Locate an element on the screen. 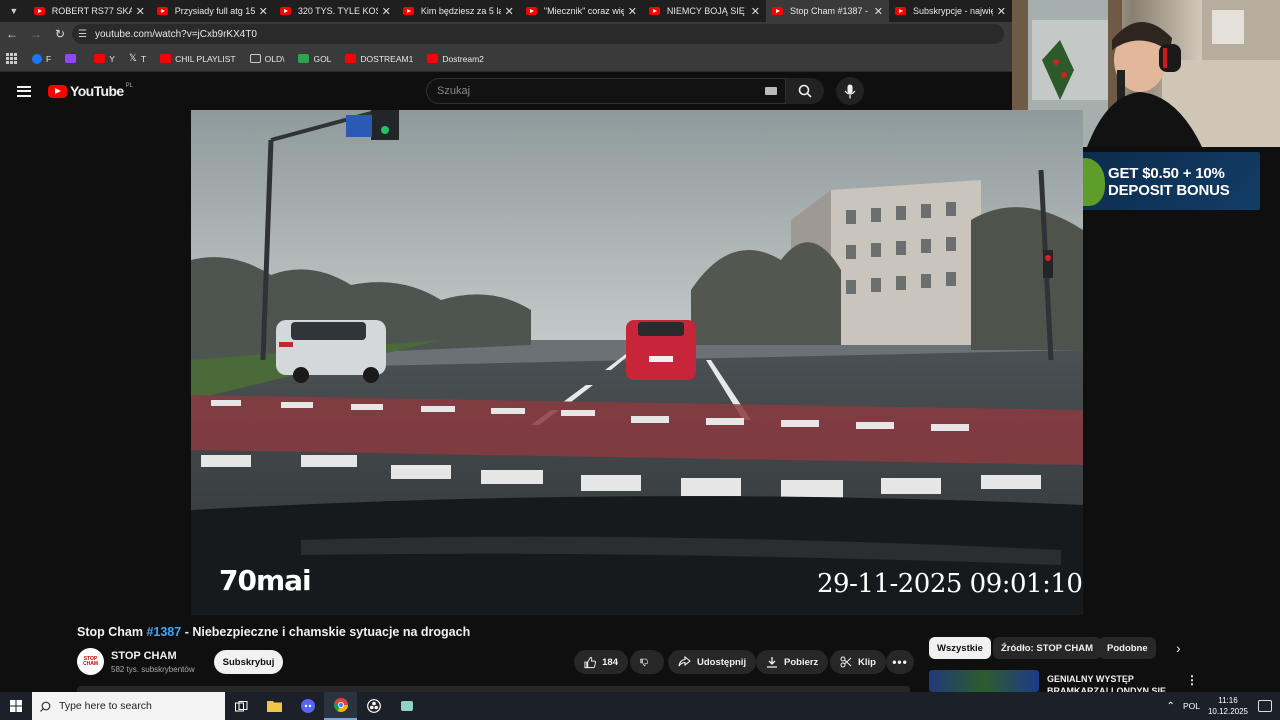 This screenshot has width=1280, height=720. notification-center-icon is located at coordinates (1265, 706).